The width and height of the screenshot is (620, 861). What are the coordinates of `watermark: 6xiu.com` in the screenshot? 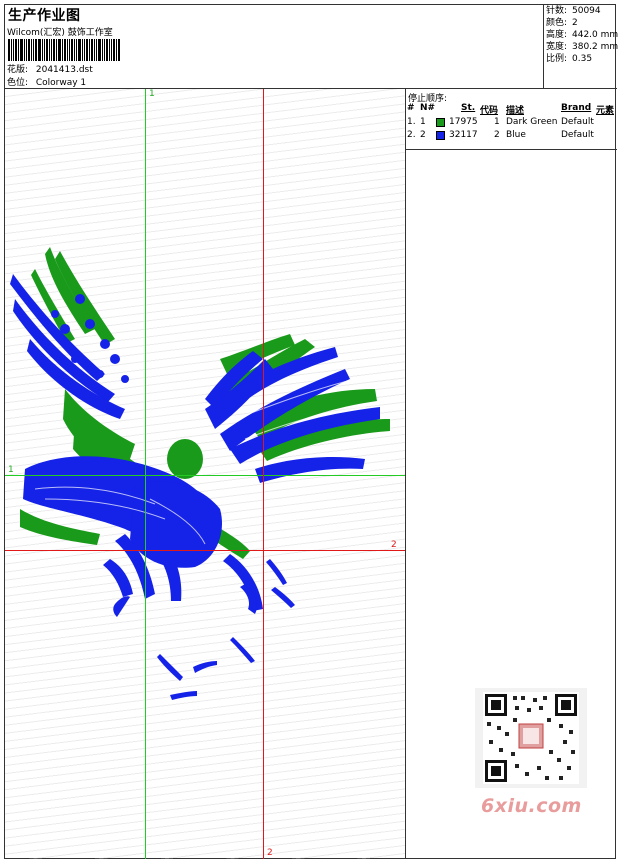 It's located at (531, 806).